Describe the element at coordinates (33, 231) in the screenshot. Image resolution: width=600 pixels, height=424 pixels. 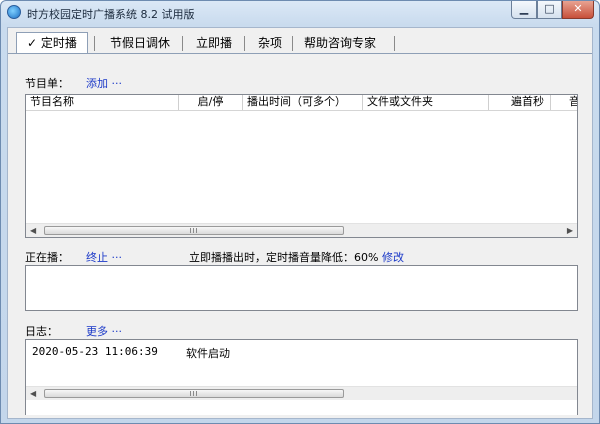
I see `scroll-left-icon: ◀` at that location.